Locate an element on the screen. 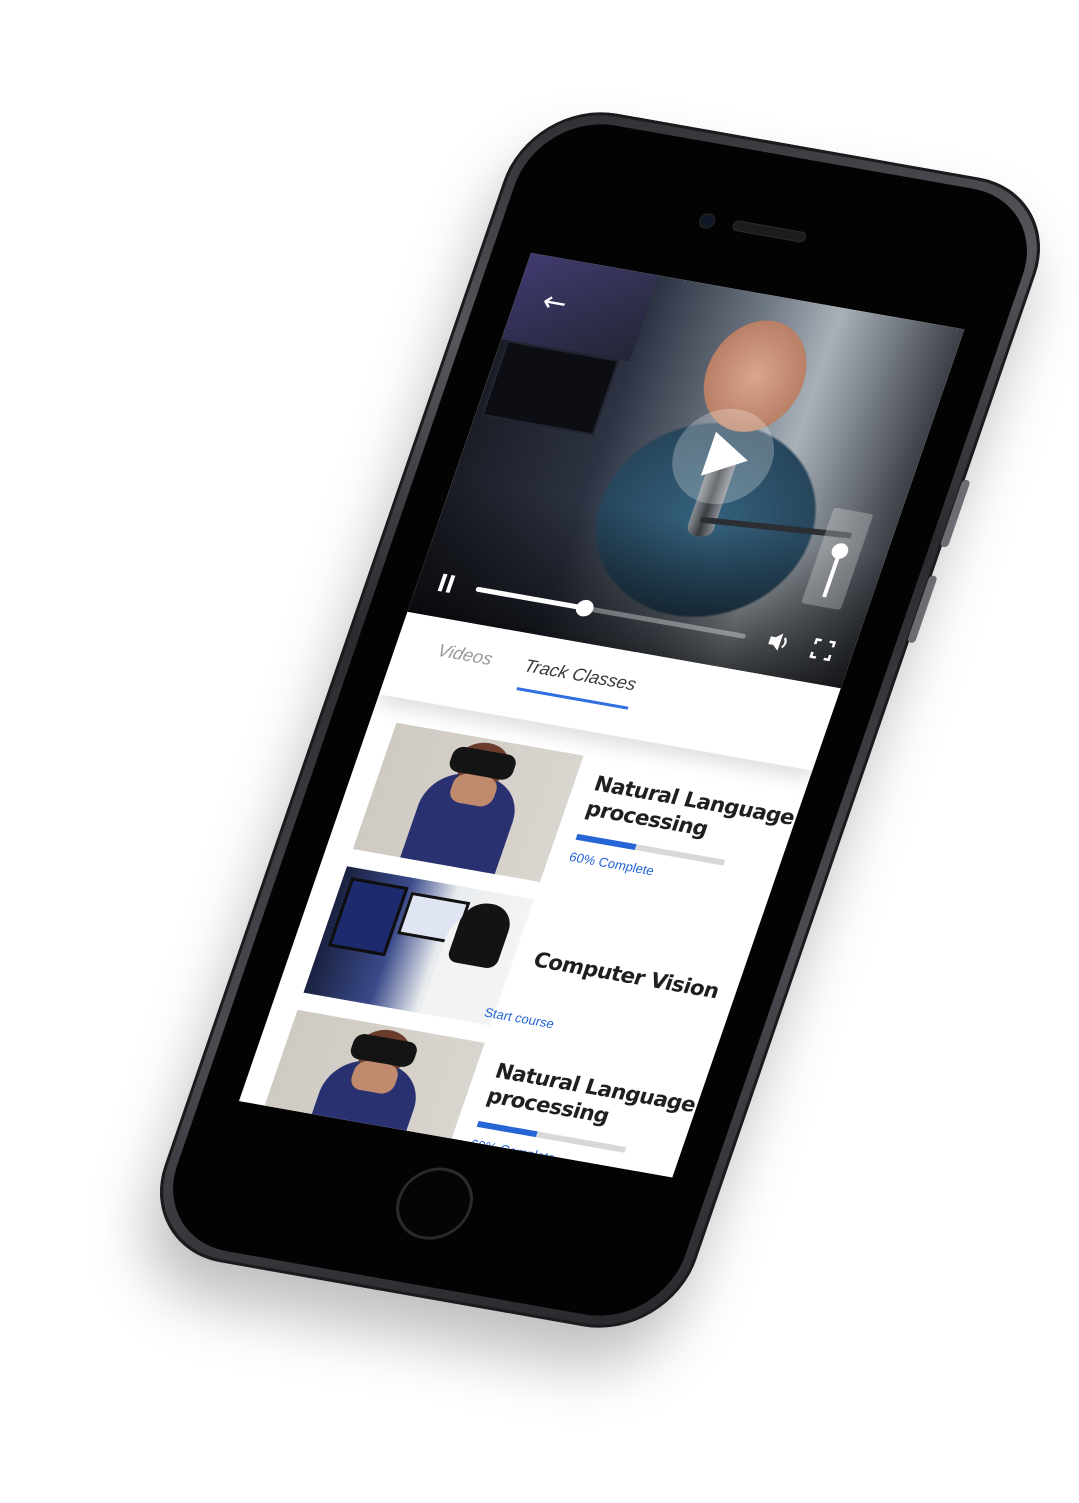 The width and height of the screenshot is (1079, 1503). seek-progress is located at coordinates (530, 598).